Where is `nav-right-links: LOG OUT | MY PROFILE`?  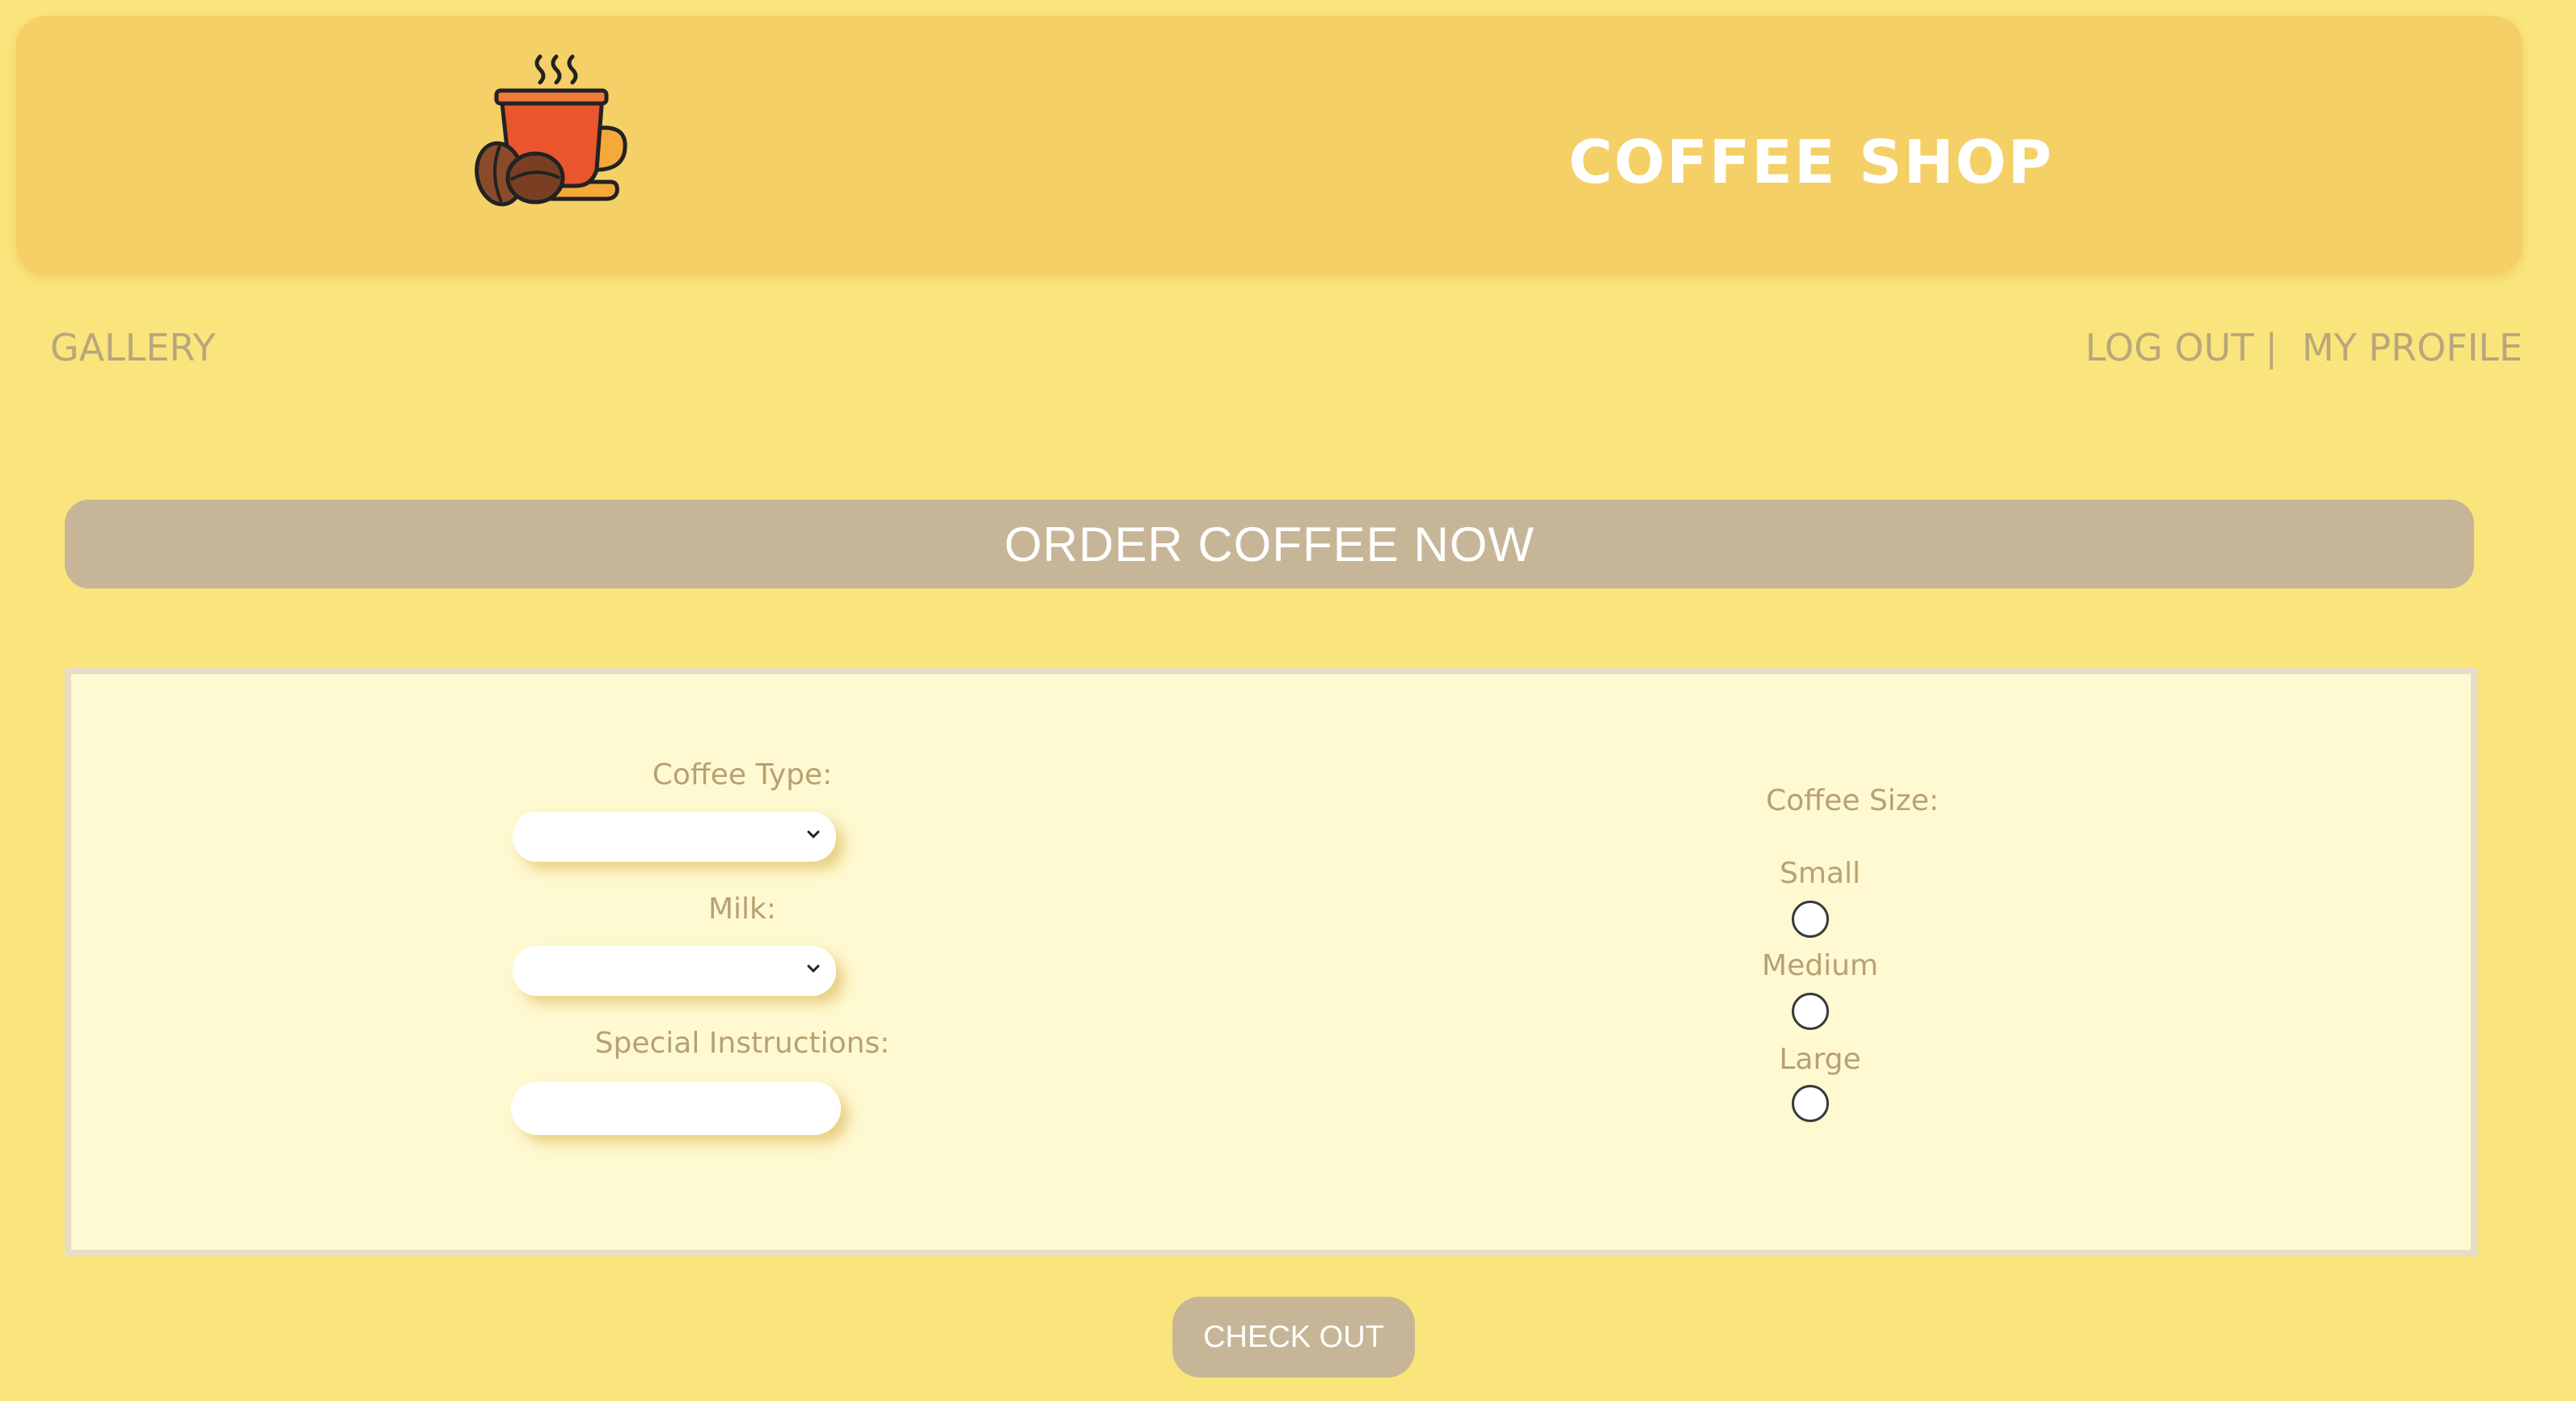
nav-right-links: LOG OUT | MY PROFILE is located at coordinates (2304, 347).